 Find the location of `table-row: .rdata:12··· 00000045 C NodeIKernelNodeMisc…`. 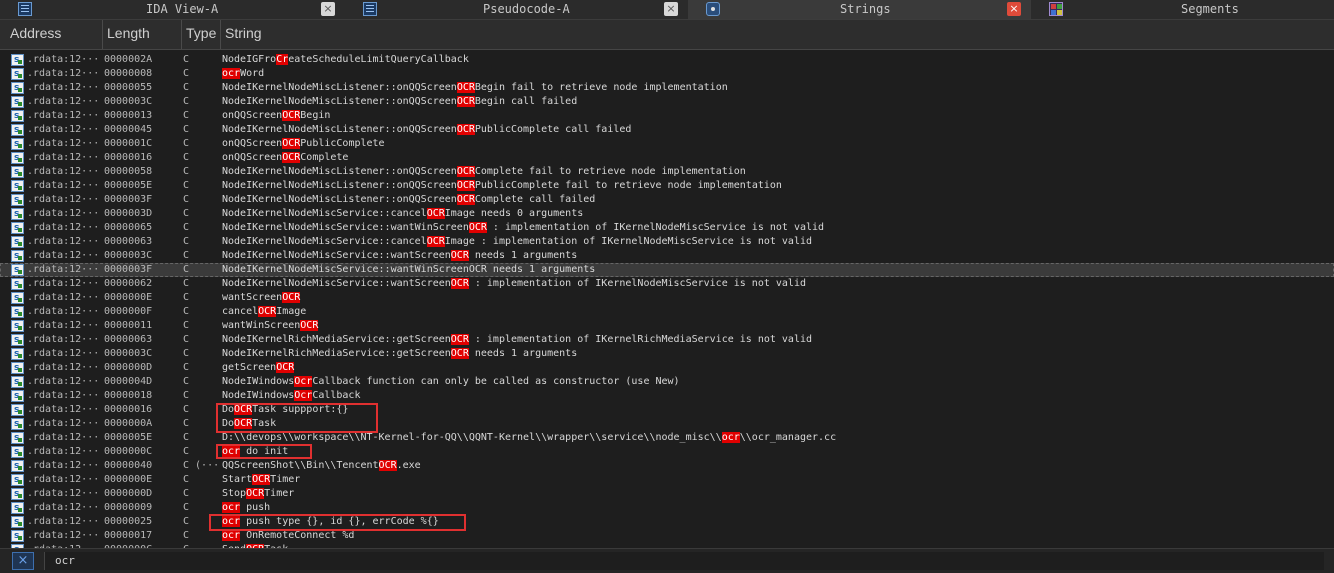

table-row: .rdata:12··· 00000045 C NodeIKernelNodeMisc… is located at coordinates (667, 130).